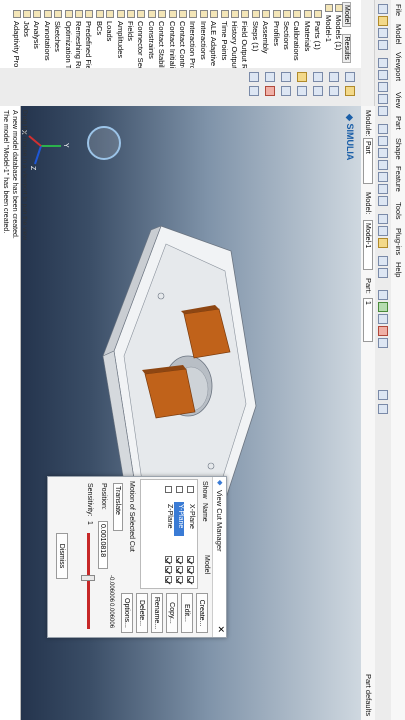  I want to click on view-cut-icon, so click(383, 273).